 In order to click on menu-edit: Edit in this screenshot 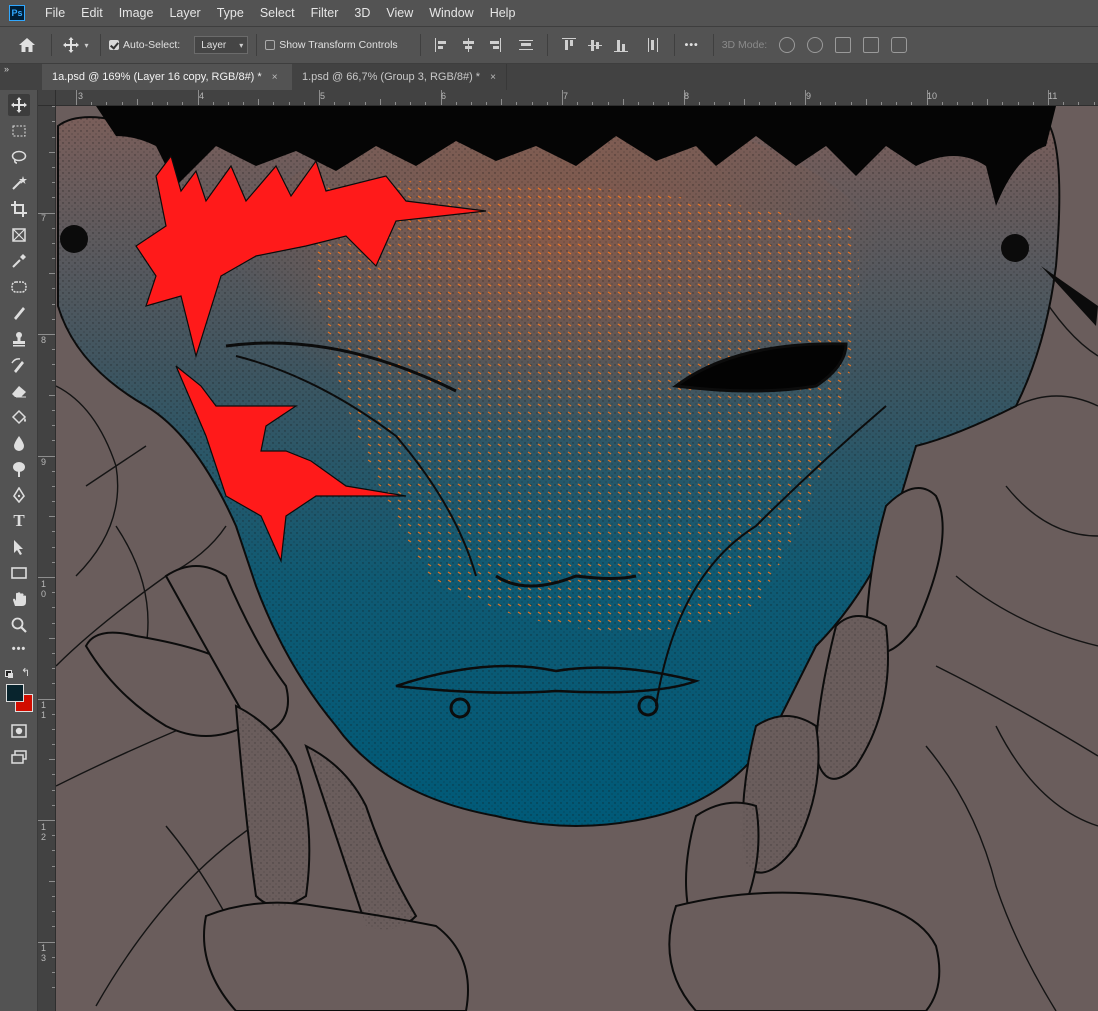, I will do `click(92, 13)`.